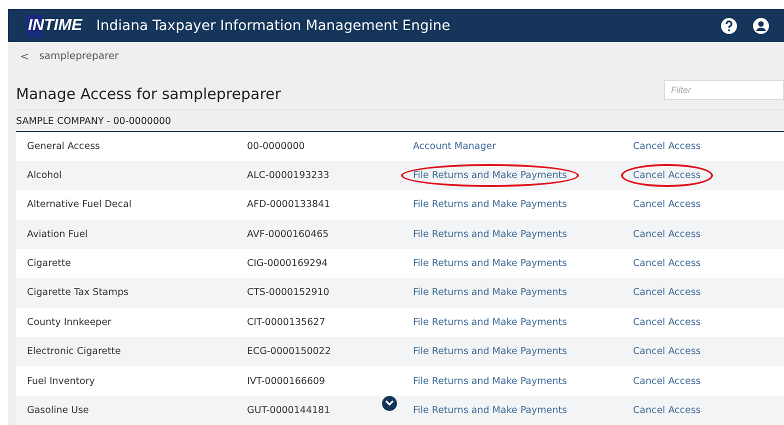 The width and height of the screenshot is (784, 425). I want to click on access-level-link: Account Manager, so click(454, 146).